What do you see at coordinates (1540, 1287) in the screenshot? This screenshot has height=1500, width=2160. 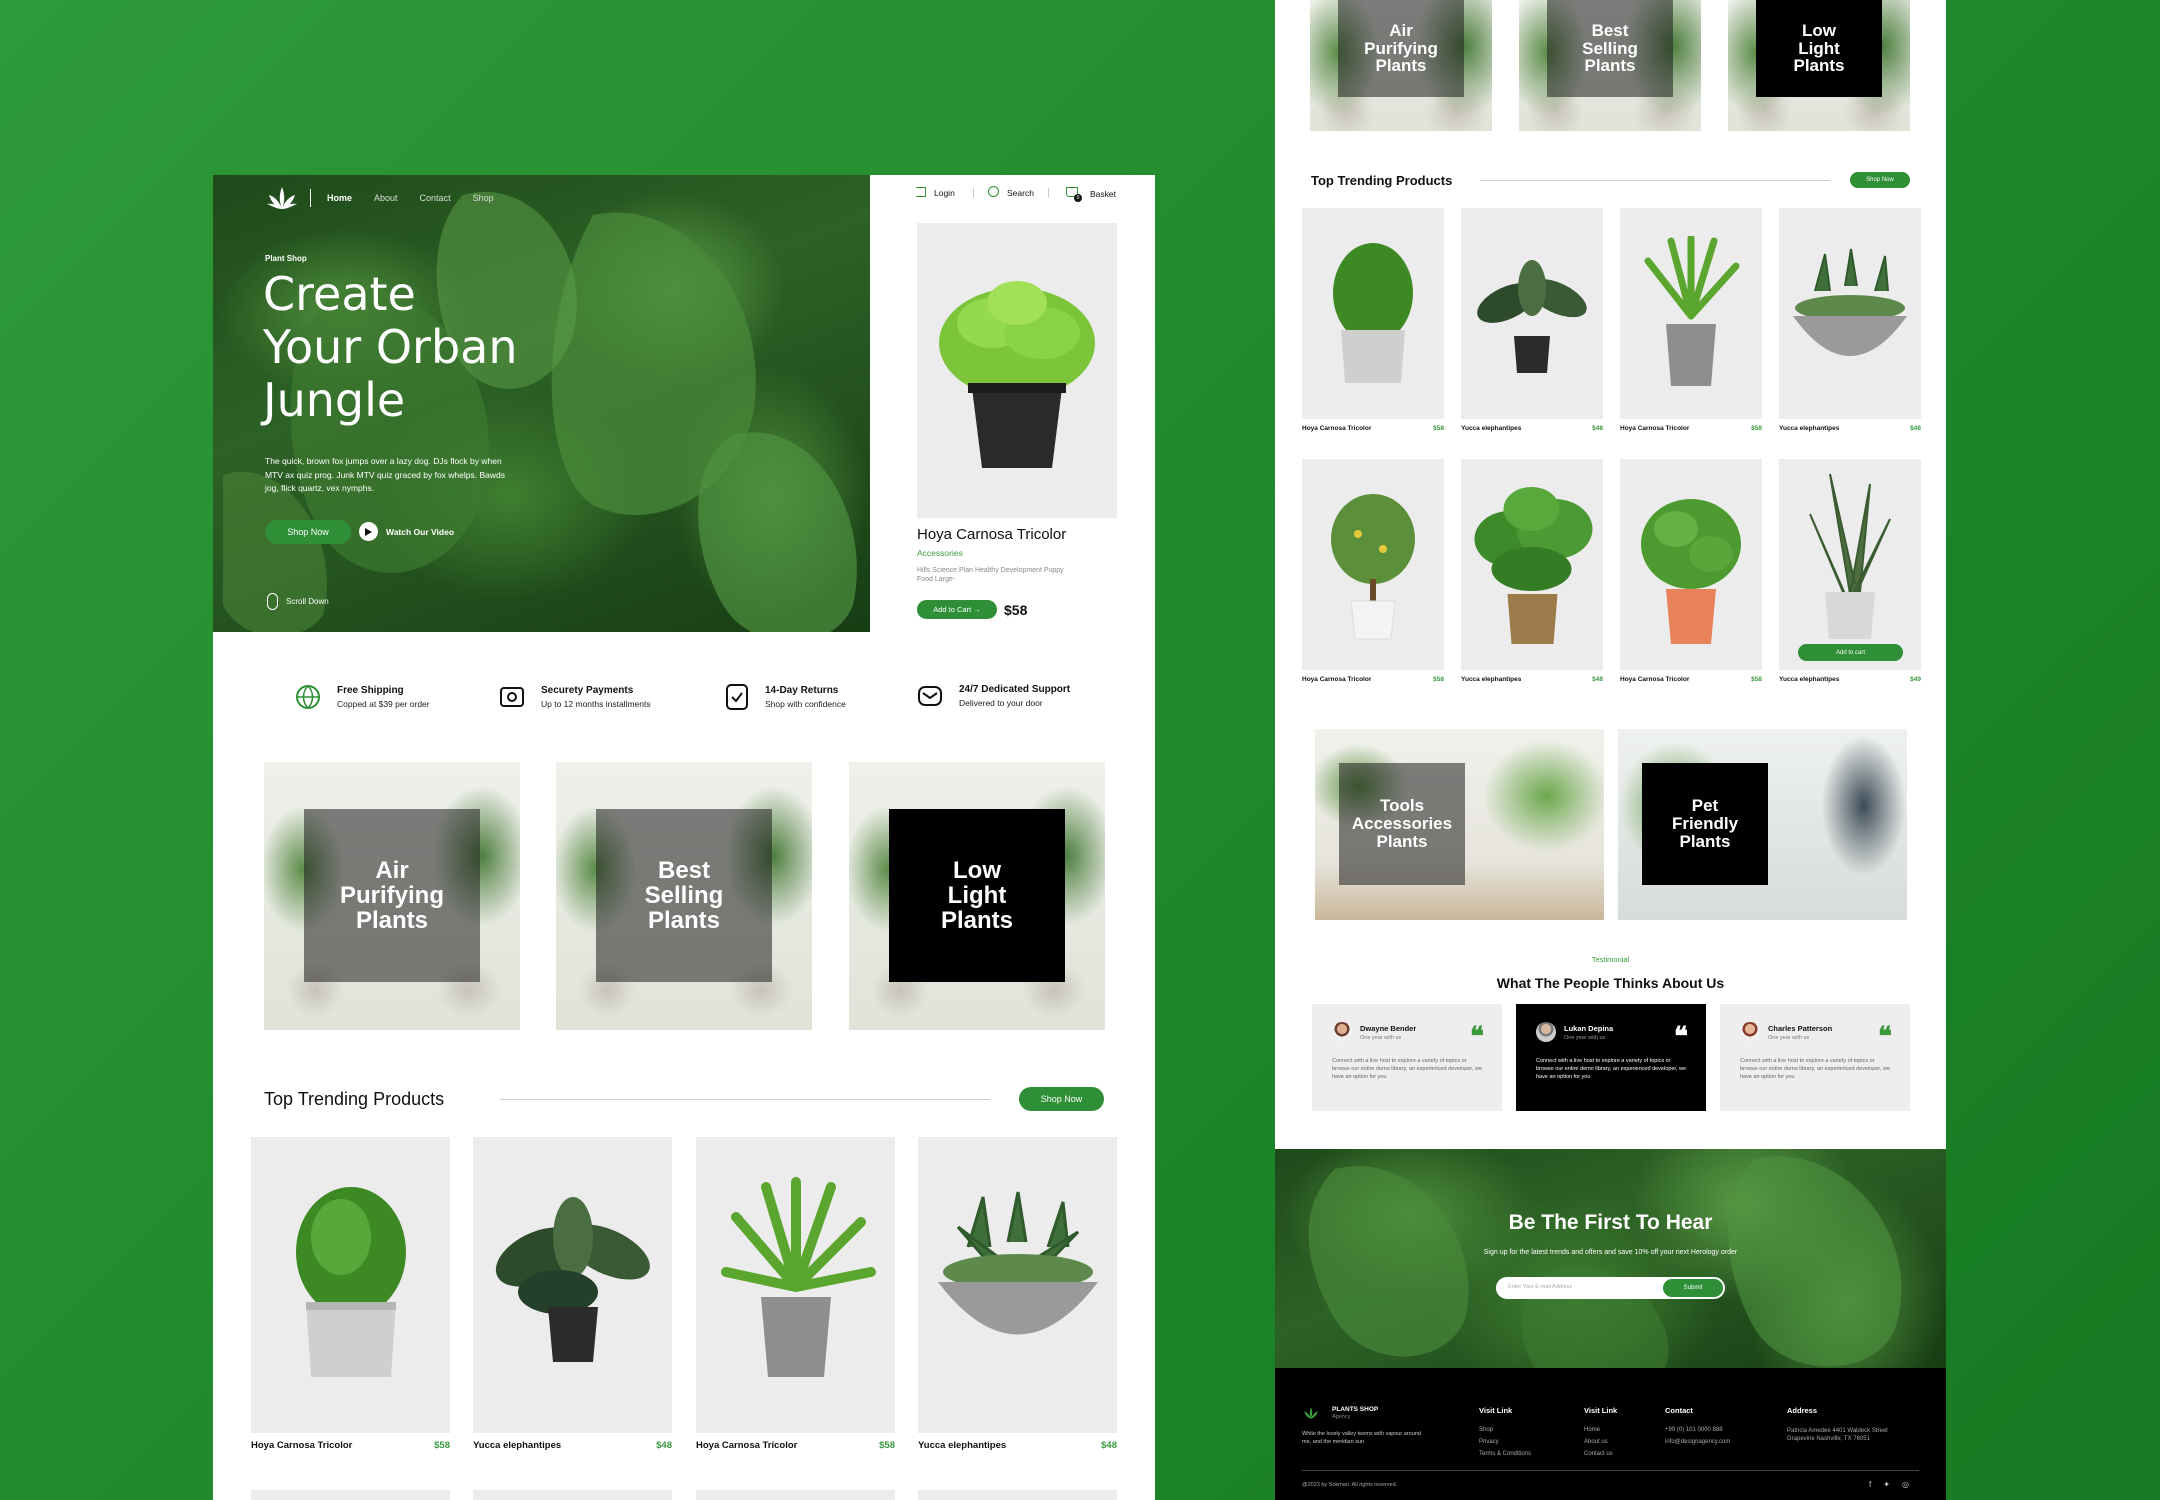 I see `email-placeholder: Enter Your E-mail Address` at bounding box center [1540, 1287].